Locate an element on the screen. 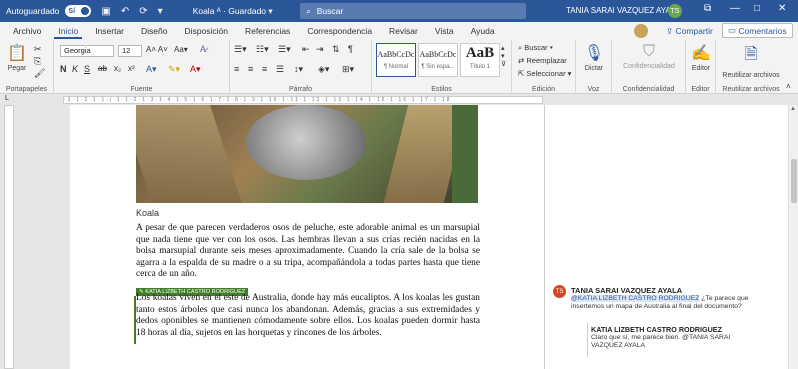 This screenshot has width=798, height=369. tab-correspondencia: Correspondencia is located at coordinates (339, 31).